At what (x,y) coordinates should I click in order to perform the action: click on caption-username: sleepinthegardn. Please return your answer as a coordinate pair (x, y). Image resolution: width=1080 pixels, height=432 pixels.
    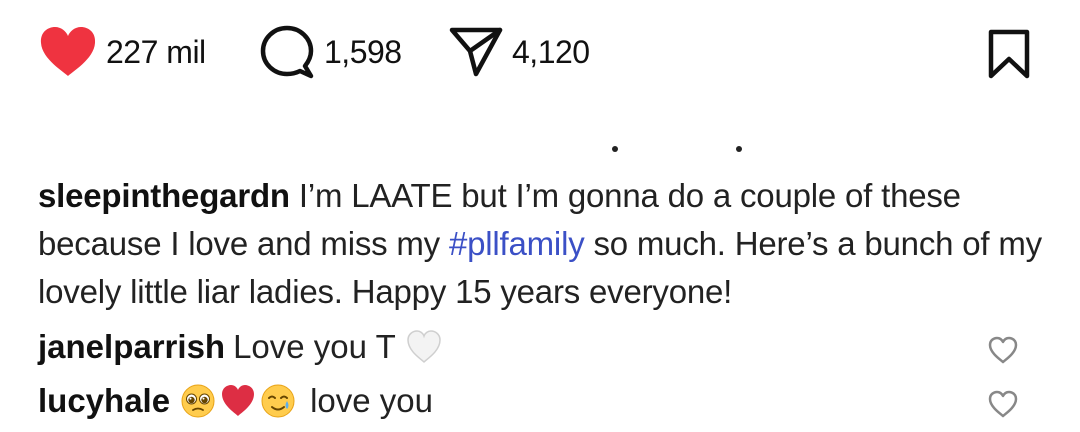
    Looking at the image, I should click on (164, 195).